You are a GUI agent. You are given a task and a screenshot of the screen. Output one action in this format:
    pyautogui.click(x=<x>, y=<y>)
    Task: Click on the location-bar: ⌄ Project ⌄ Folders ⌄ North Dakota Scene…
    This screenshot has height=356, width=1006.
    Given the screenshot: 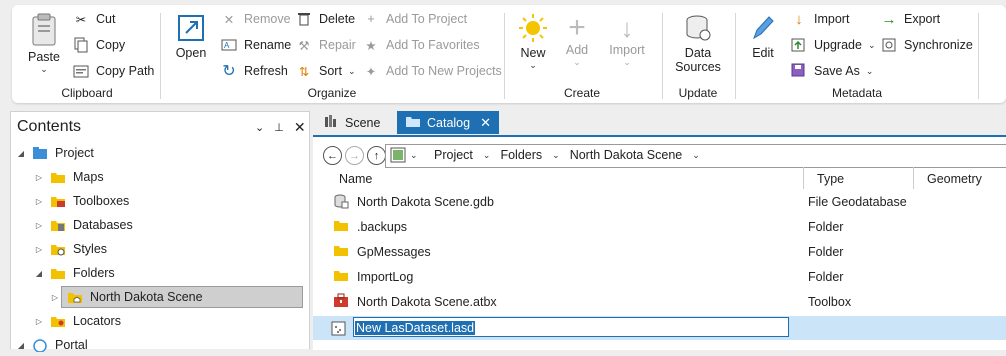 What is the action you would take?
    pyautogui.click(x=695, y=156)
    